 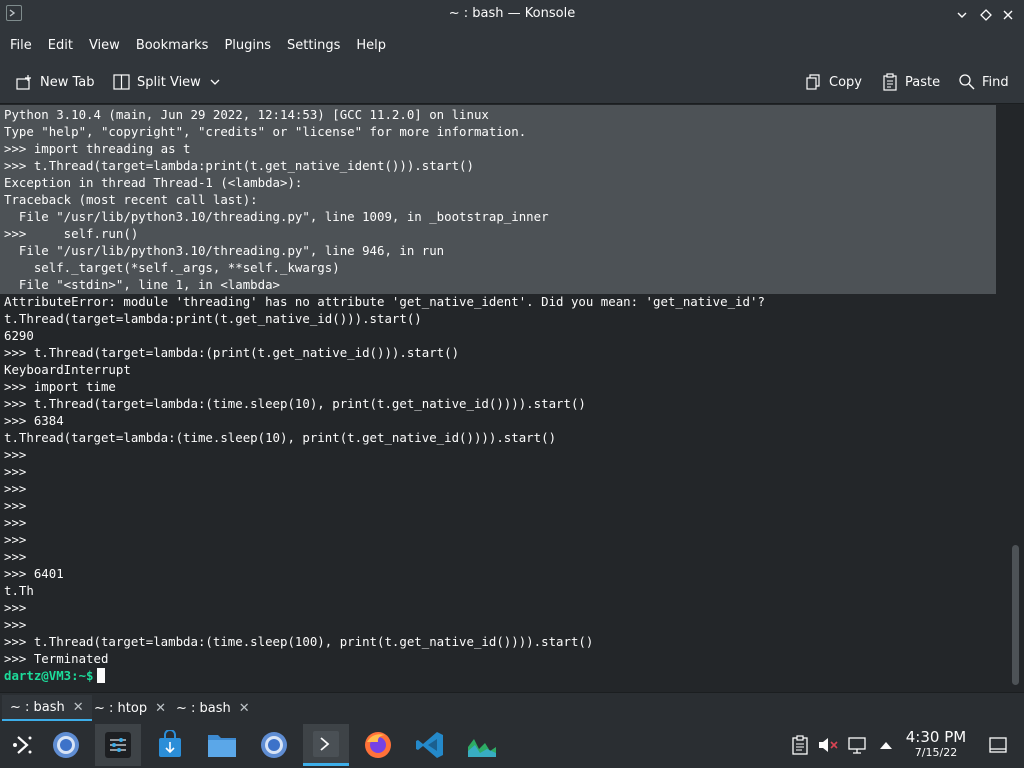 I want to click on split-view-label: Split View, so click(x=169, y=82).